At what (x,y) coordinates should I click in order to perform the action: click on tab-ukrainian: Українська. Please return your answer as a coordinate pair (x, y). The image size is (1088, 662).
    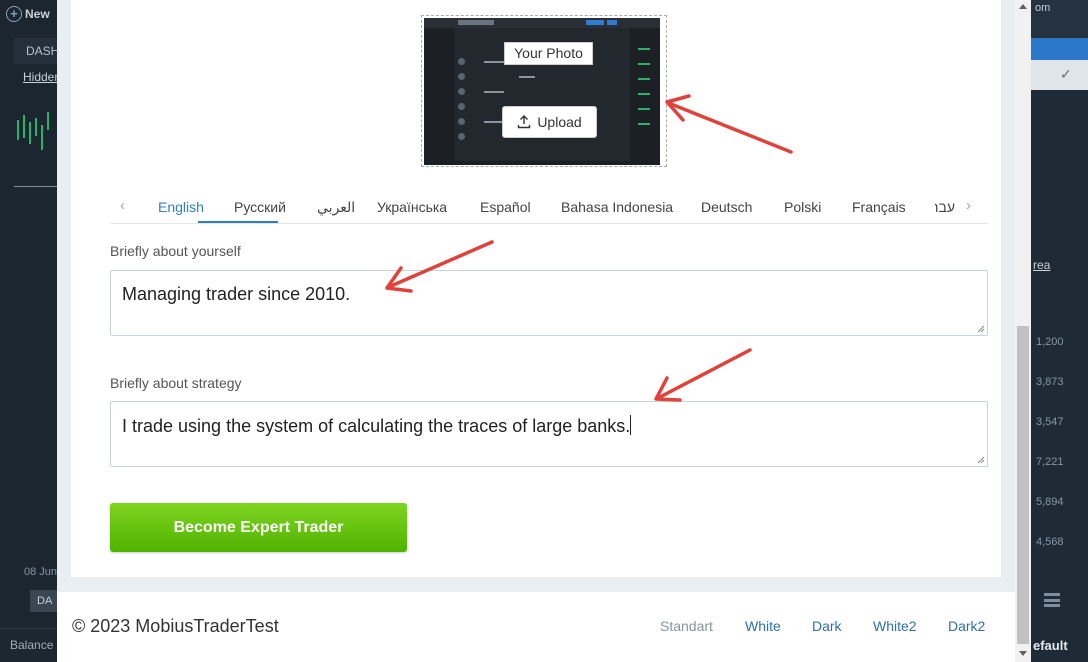
    Looking at the image, I should click on (412, 207).